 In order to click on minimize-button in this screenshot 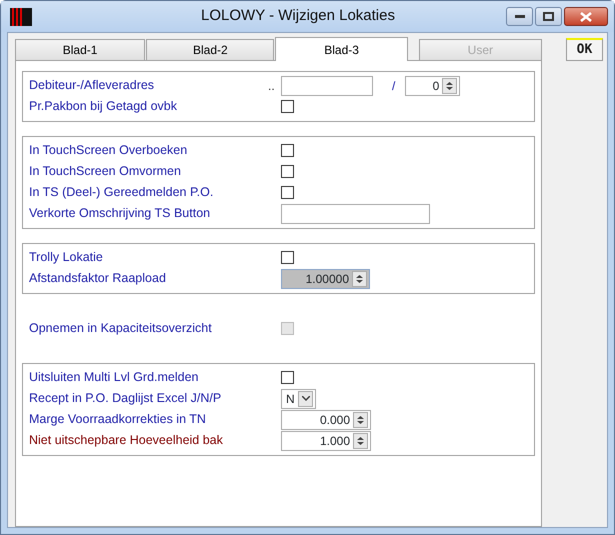, I will do `click(519, 16)`.